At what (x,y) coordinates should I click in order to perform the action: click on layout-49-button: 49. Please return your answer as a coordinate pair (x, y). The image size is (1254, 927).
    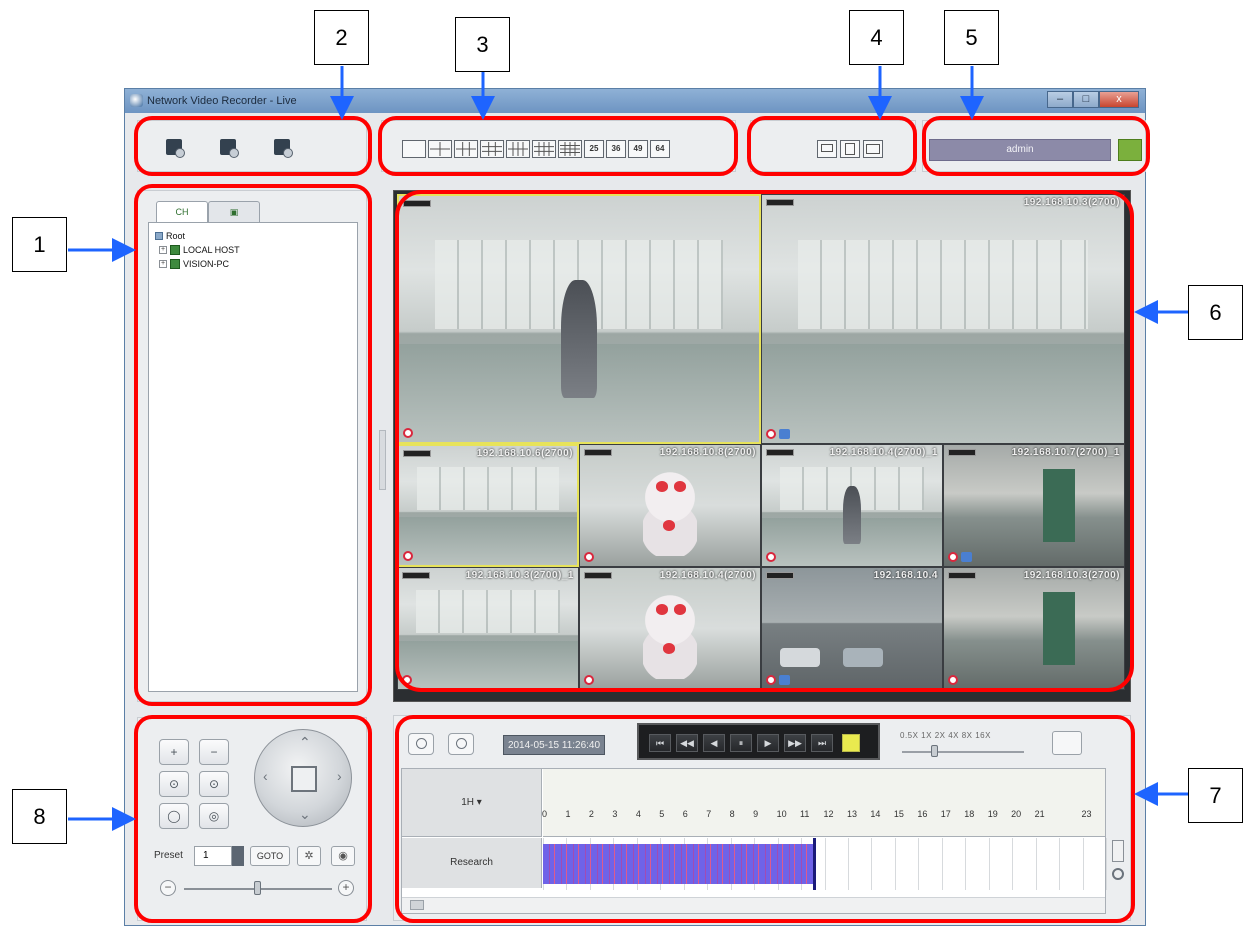
    Looking at the image, I should click on (638, 149).